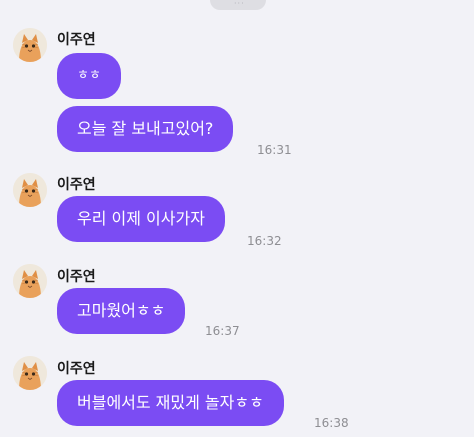 The width and height of the screenshot is (474, 437). Describe the element at coordinates (141, 219) in the screenshot. I see `message-bubble: 우리 이제 이사가자` at that location.